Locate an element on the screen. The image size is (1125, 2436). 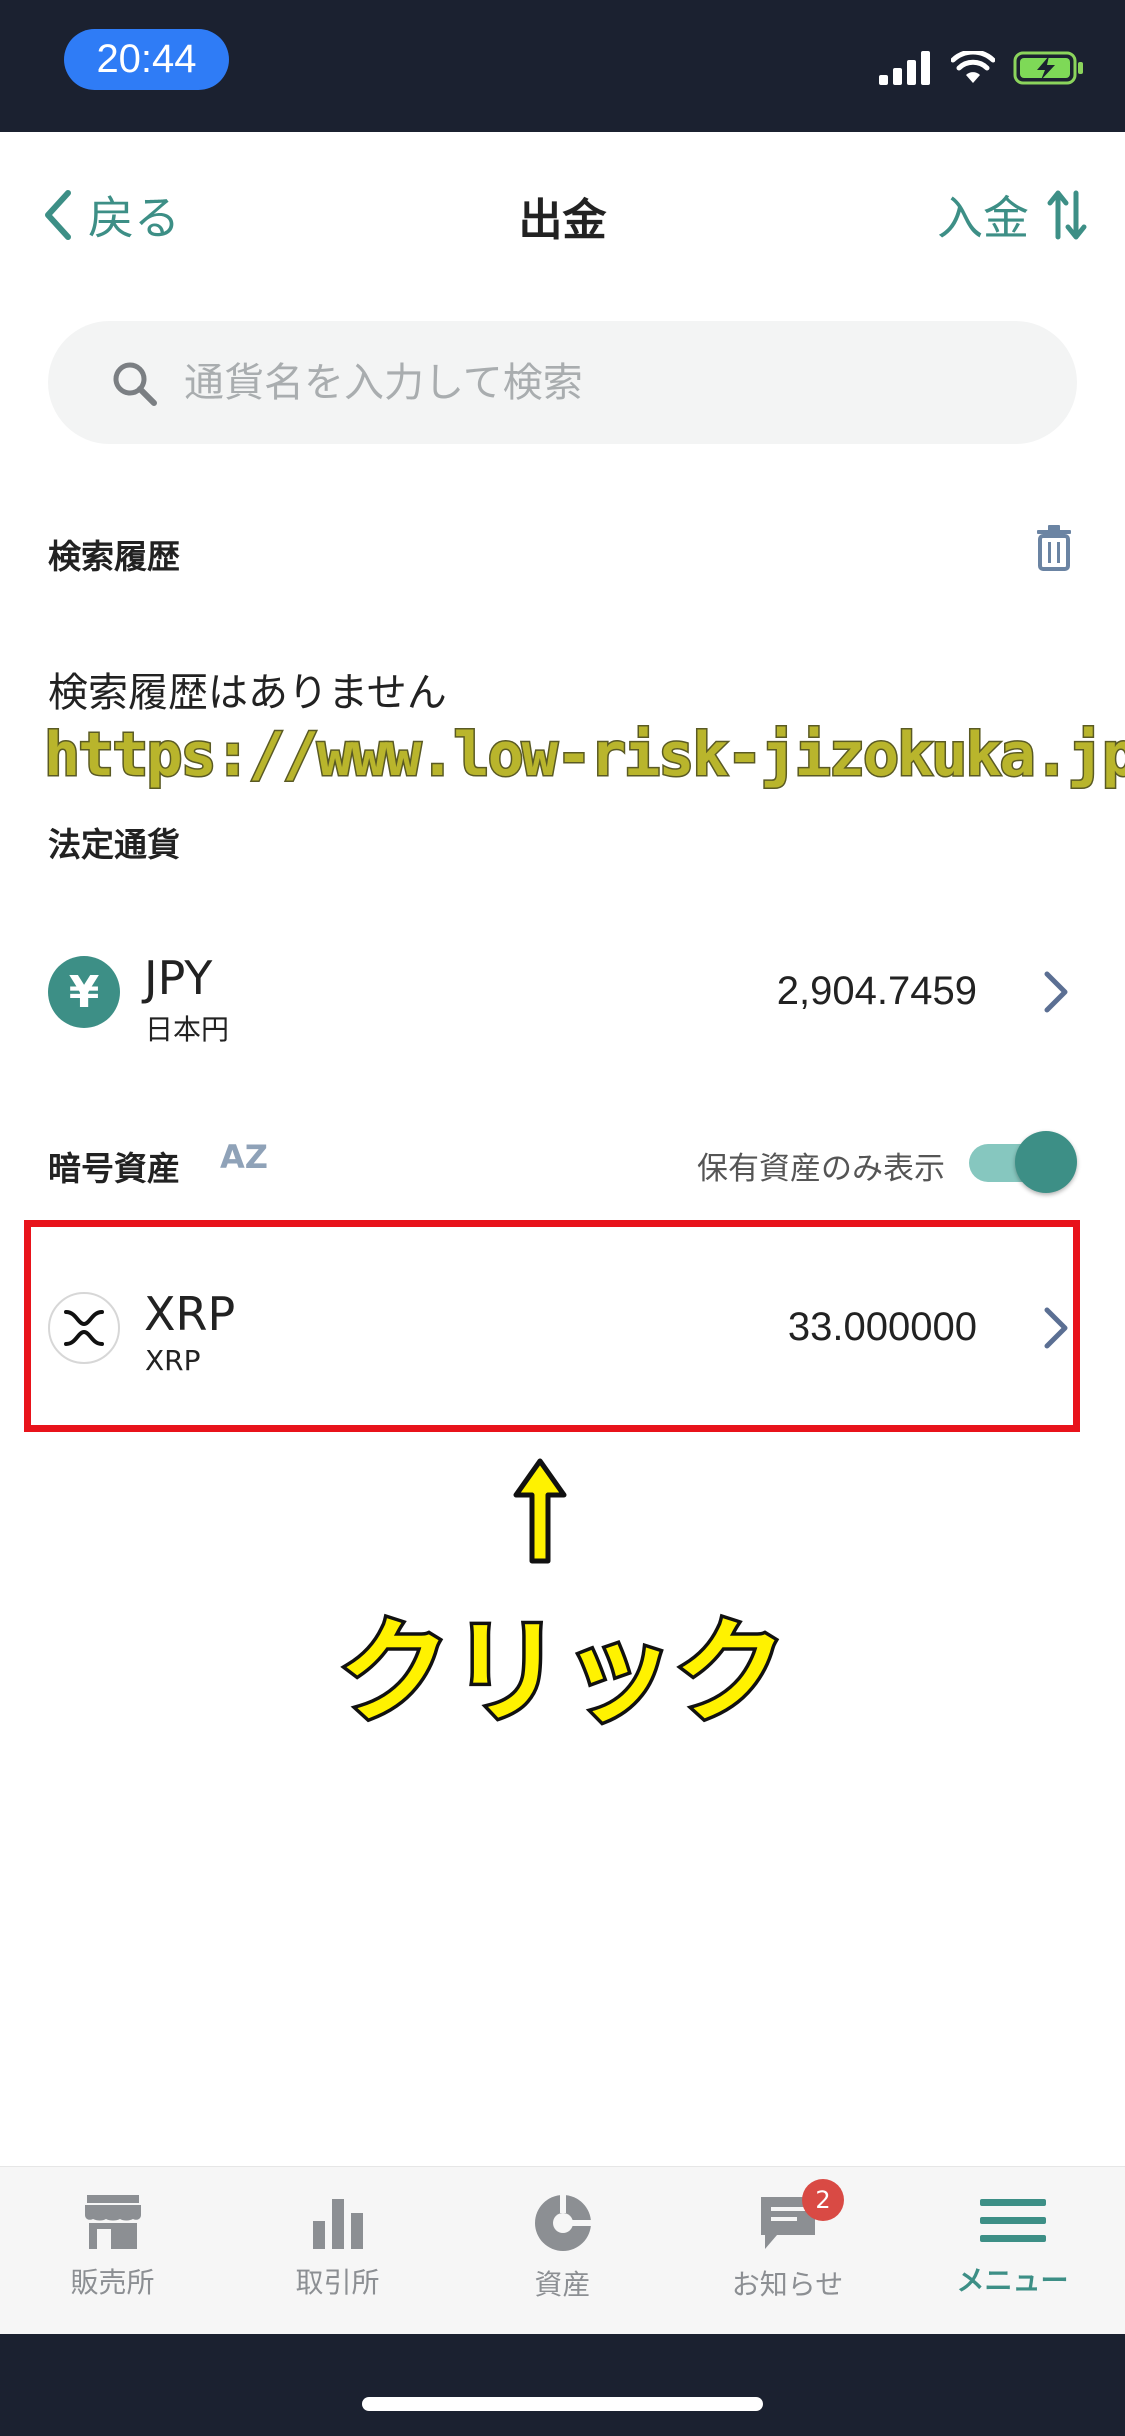
status-bar: 20:44 is located at coordinates (562, 66).